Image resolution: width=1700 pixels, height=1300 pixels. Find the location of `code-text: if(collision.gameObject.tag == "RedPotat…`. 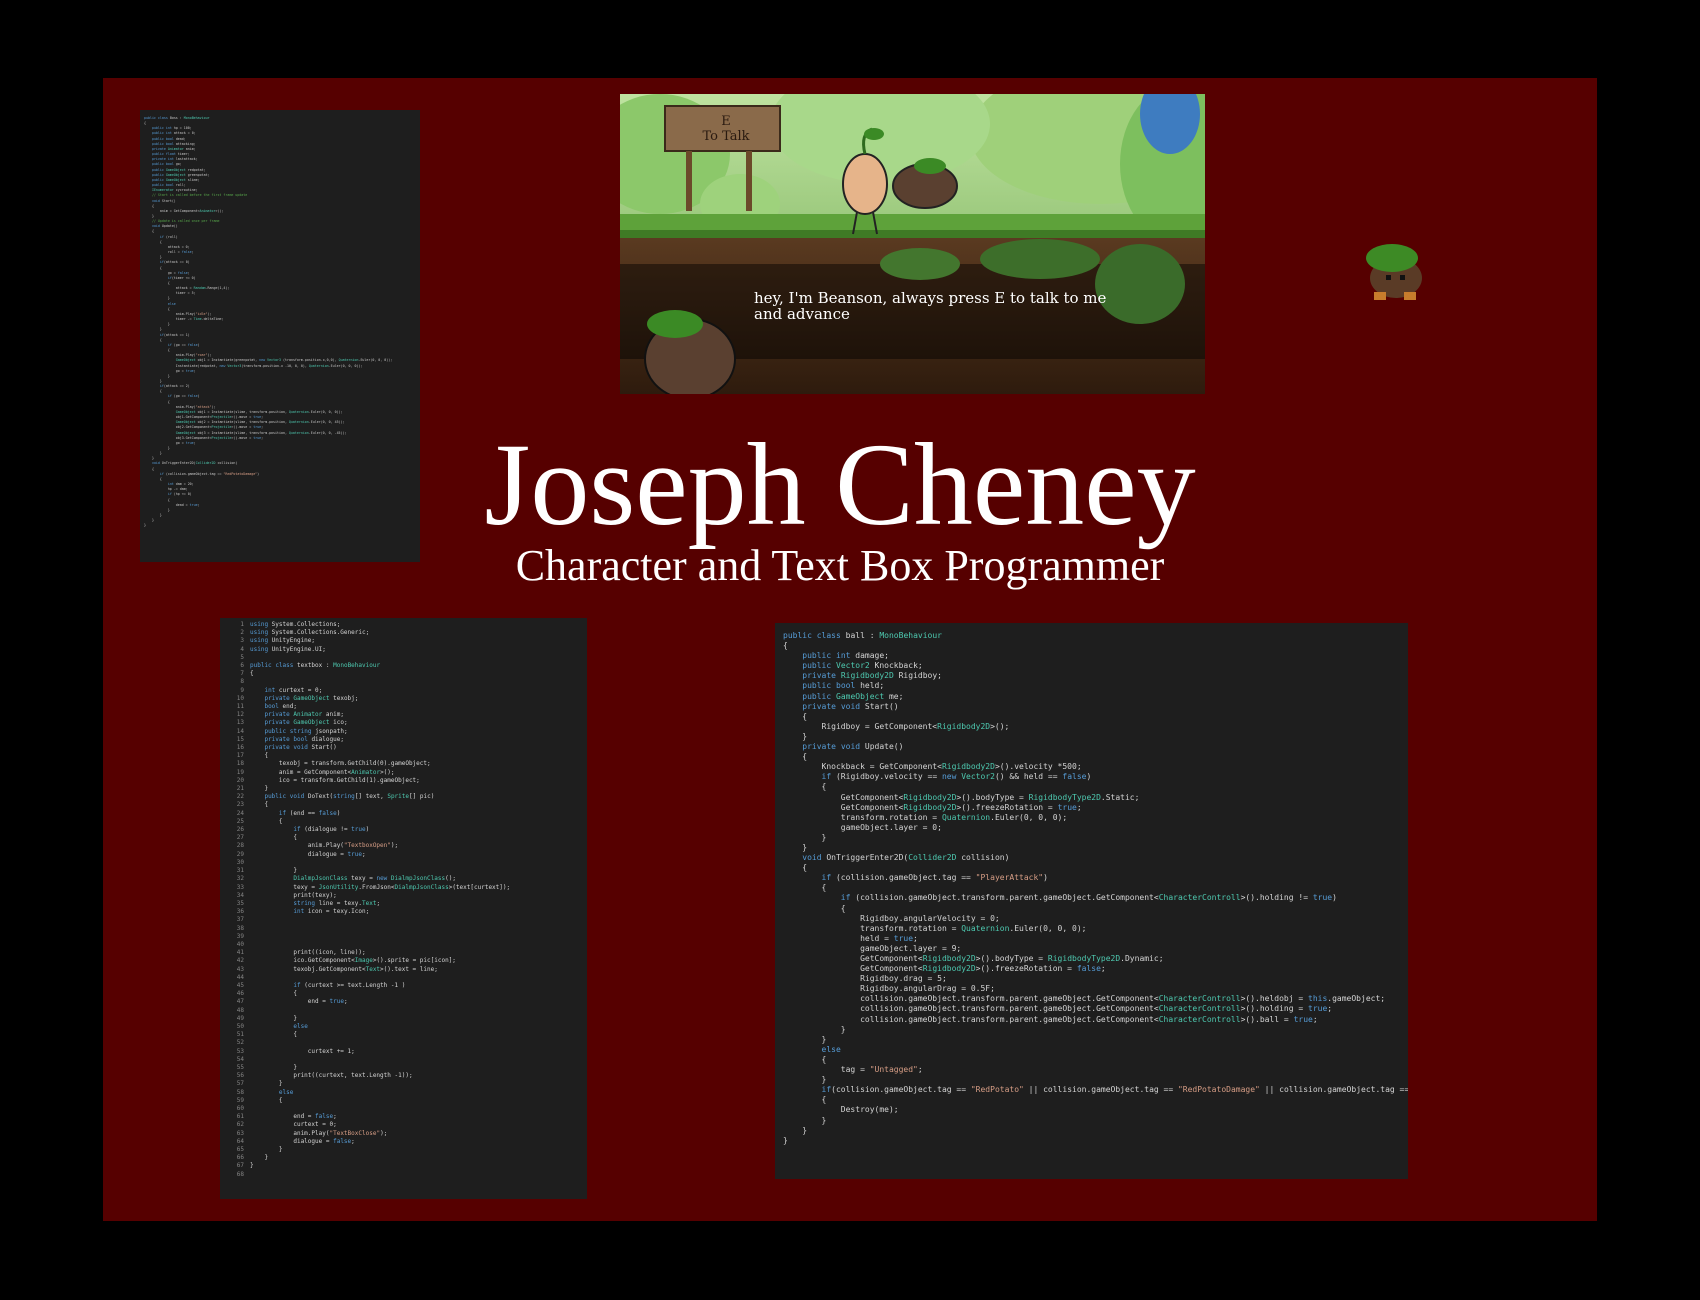

code-text: if(collision.gameObject.tag == "RedPotat… is located at coordinates (1114, 1090).